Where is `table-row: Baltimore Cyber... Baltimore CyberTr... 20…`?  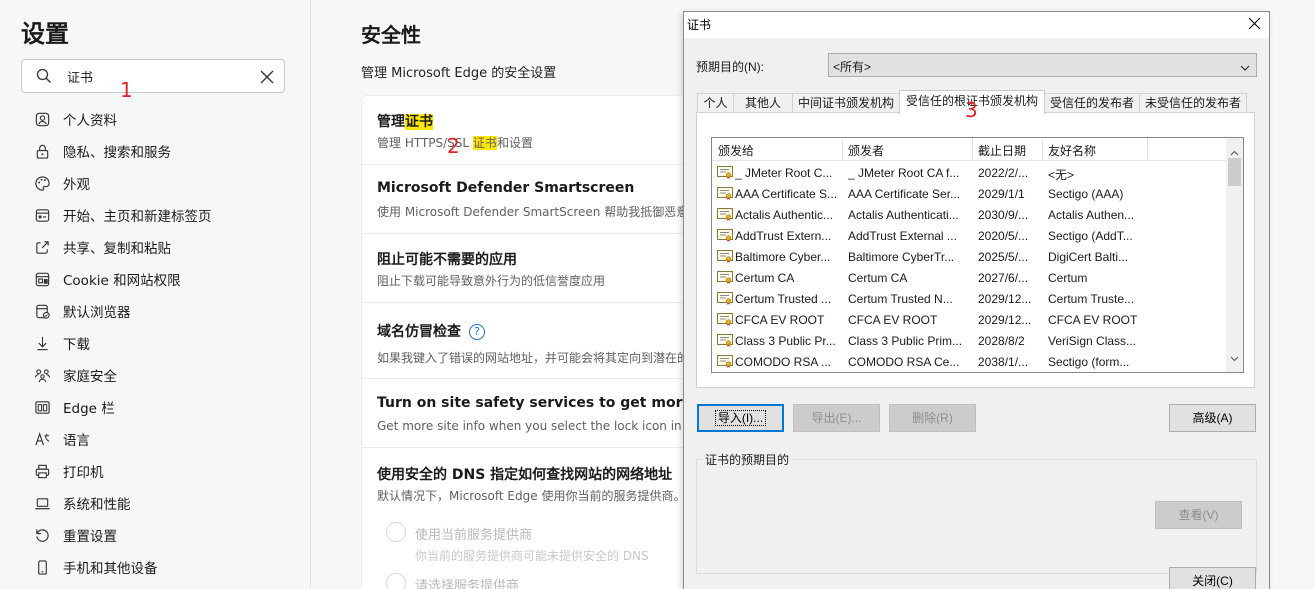
table-row: Baltimore Cyber... Baltimore CyberTr... 20… is located at coordinates (969, 256).